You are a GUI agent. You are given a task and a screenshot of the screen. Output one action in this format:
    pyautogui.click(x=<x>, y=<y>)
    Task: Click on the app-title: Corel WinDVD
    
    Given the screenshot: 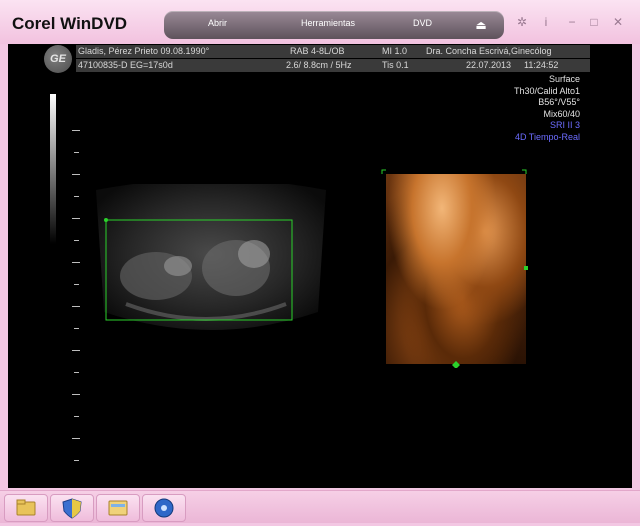 What is the action you would take?
    pyautogui.click(x=70, y=23)
    